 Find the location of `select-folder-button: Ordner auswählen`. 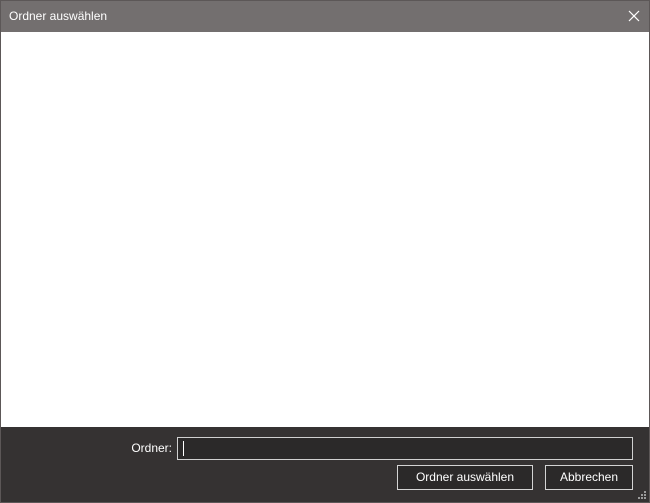

select-folder-button: Ordner auswählen is located at coordinates (465, 477).